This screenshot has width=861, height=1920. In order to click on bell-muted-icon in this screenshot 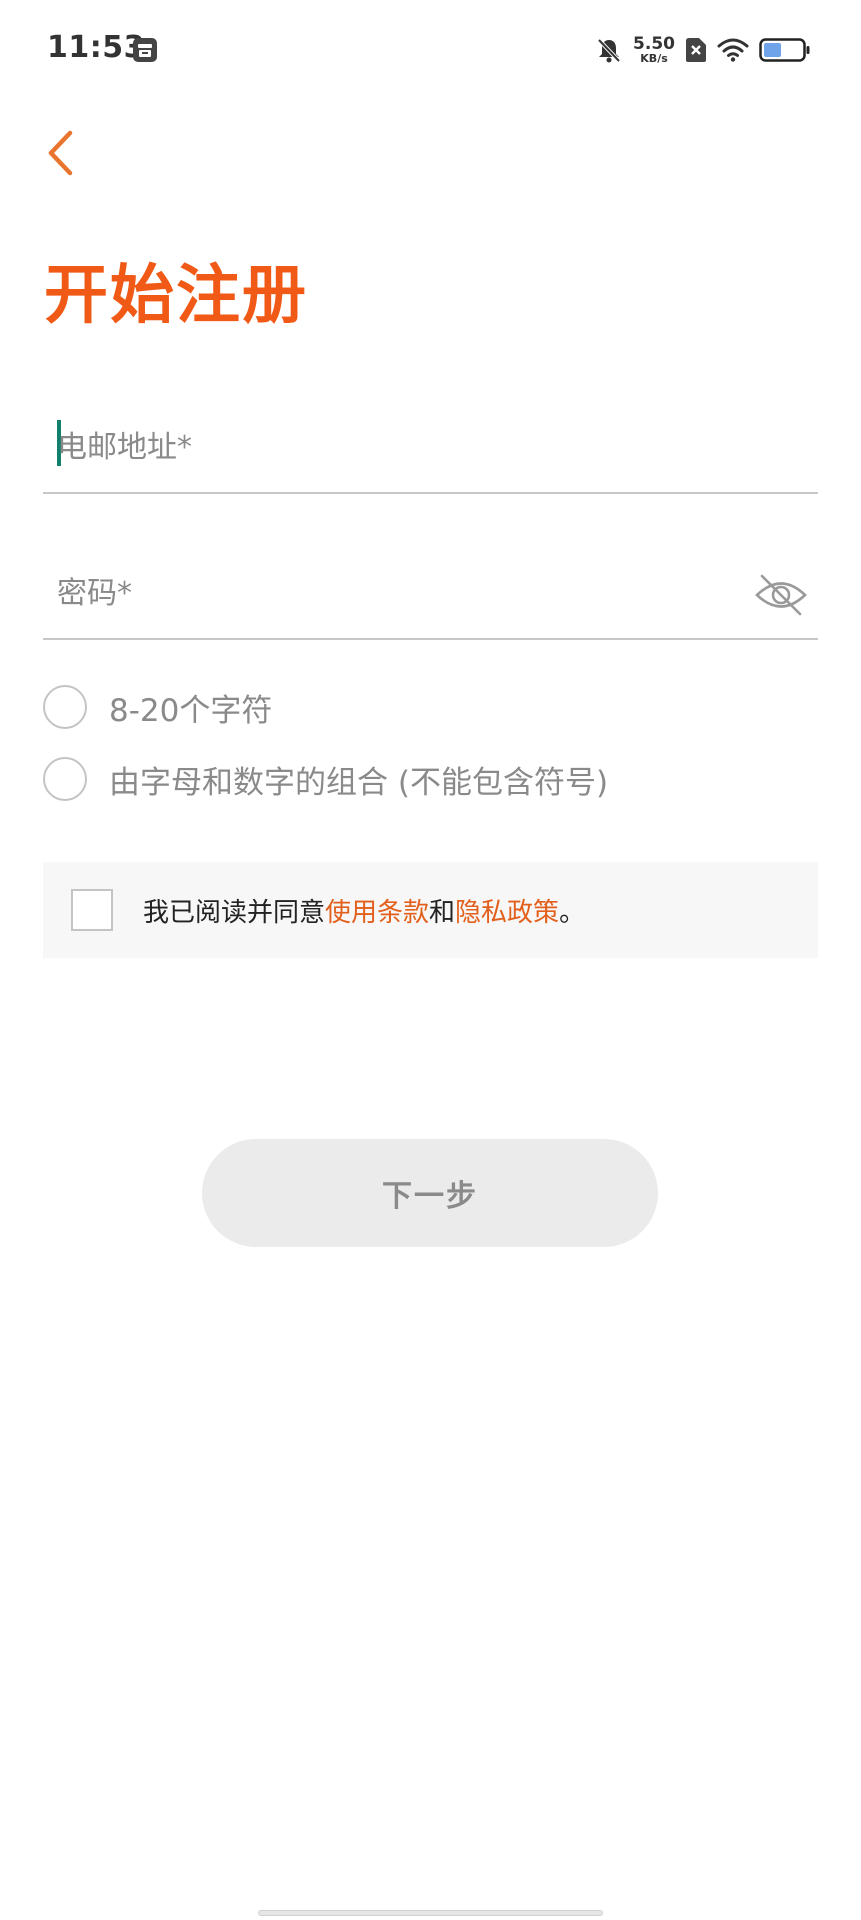, I will do `click(609, 50)`.